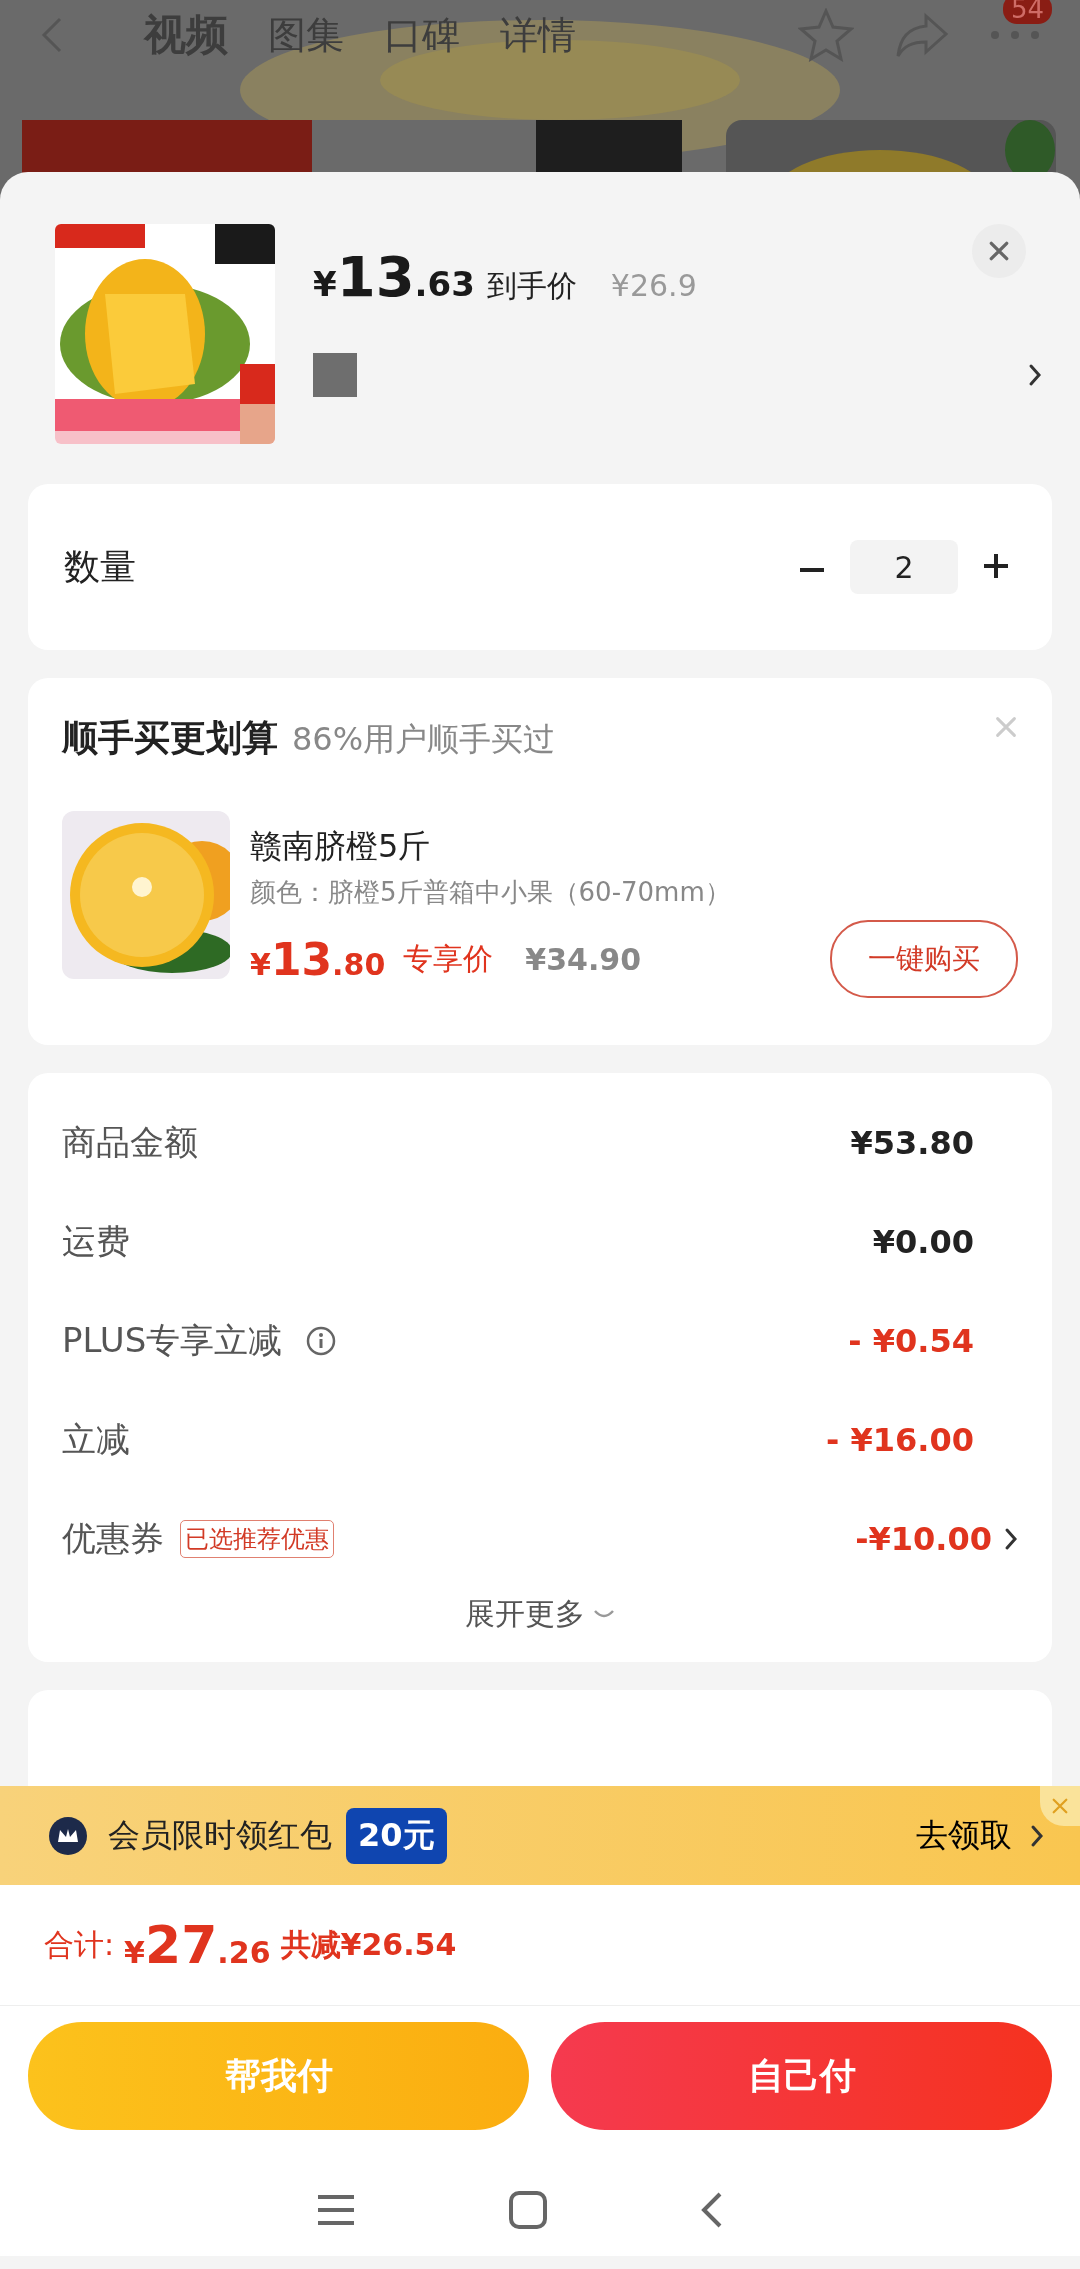  I want to click on menu-icon, so click(336, 2209).